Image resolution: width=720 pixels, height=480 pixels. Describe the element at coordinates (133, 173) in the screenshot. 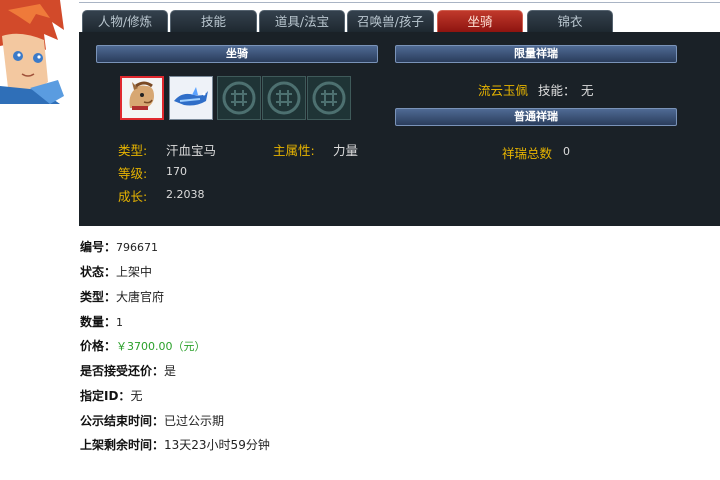

I see `mount-level-label: 等级:` at that location.